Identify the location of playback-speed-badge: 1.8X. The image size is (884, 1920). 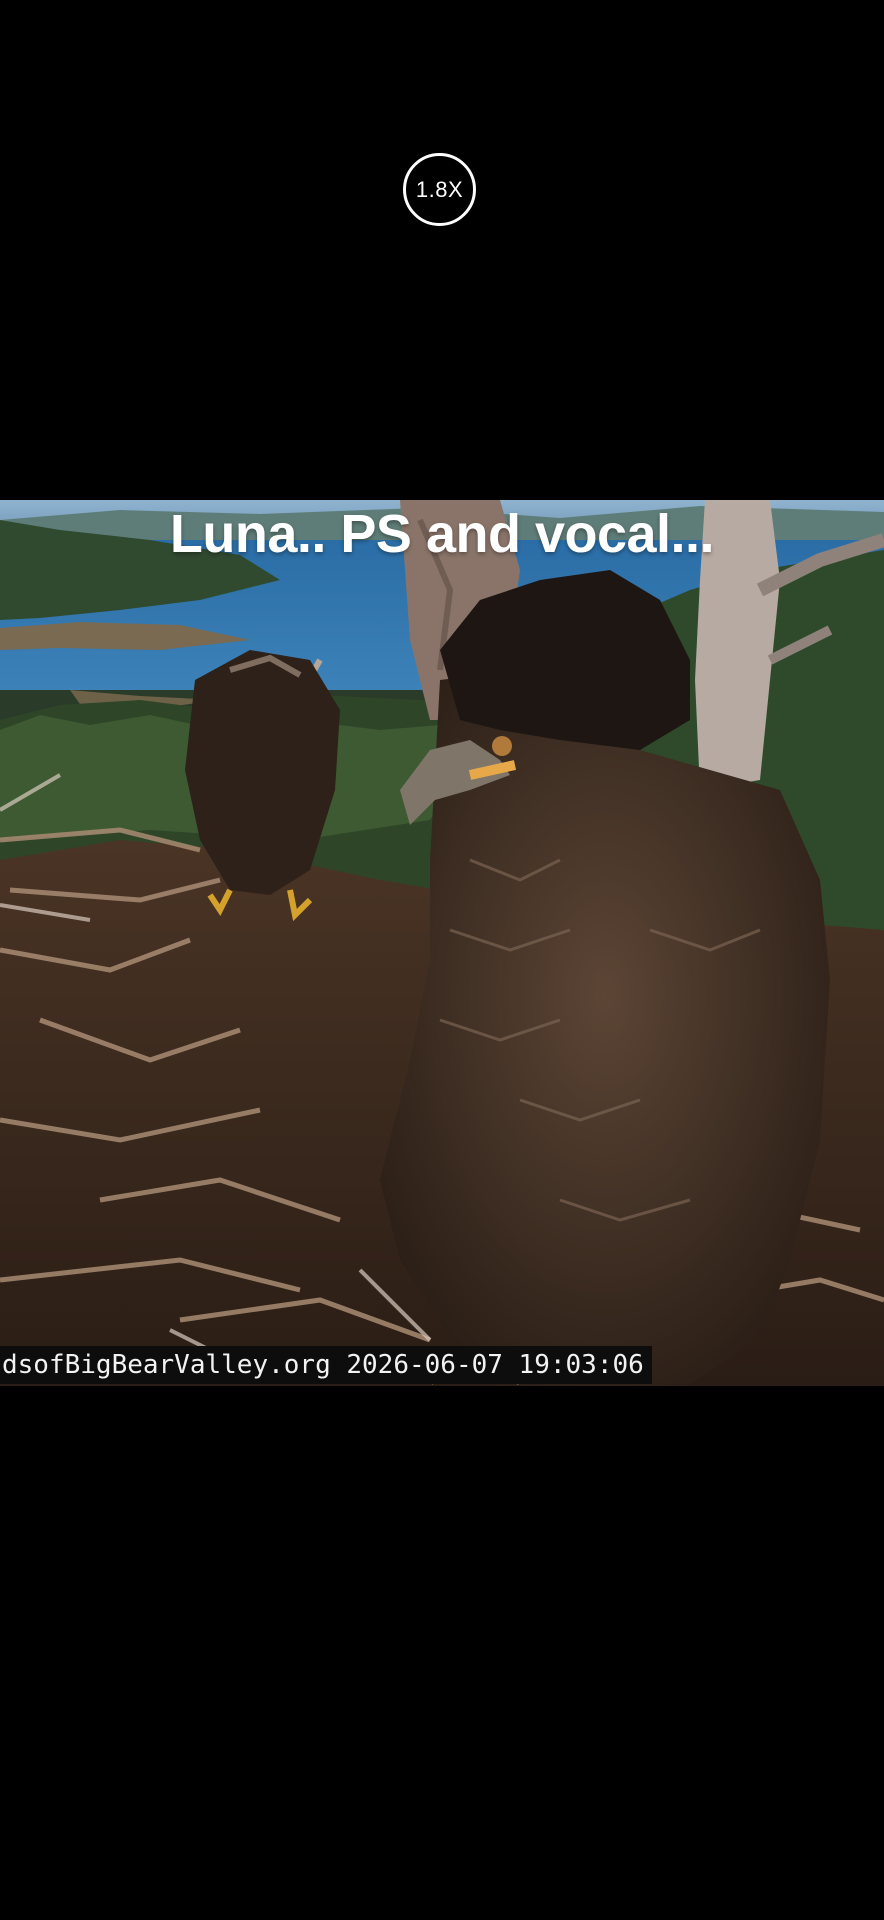
(439, 189).